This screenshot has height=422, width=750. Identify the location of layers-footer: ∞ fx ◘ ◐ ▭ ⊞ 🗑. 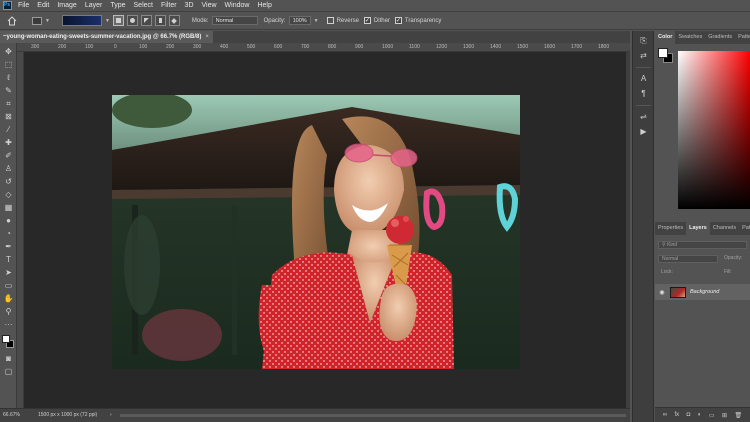
(702, 414).